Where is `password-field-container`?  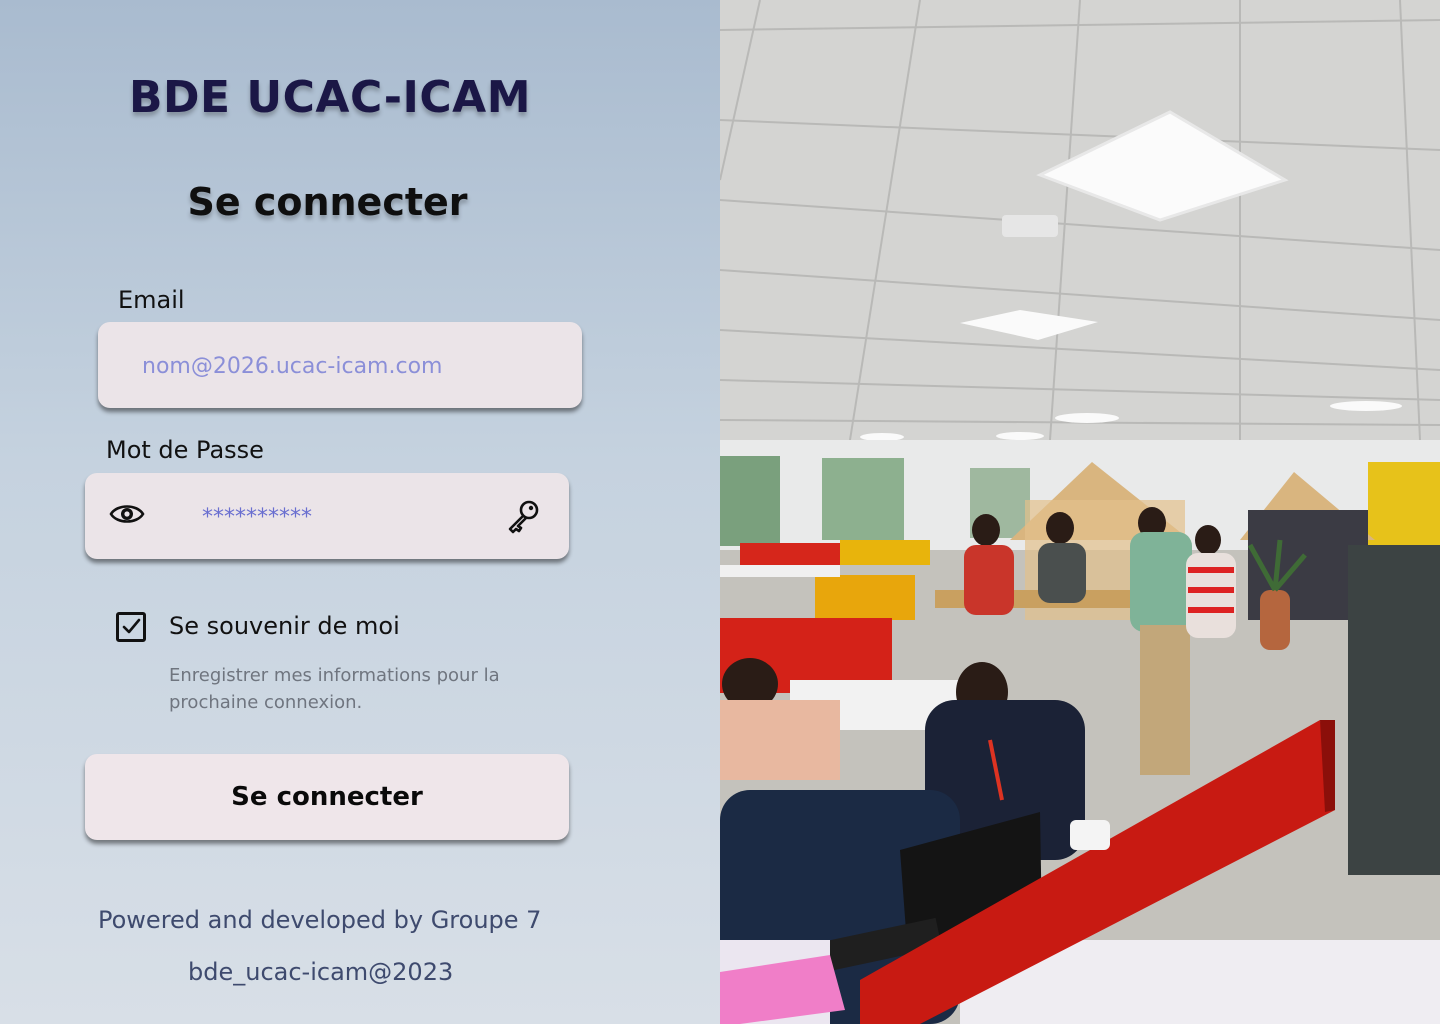
password-field-container is located at coordinates (327, 517).